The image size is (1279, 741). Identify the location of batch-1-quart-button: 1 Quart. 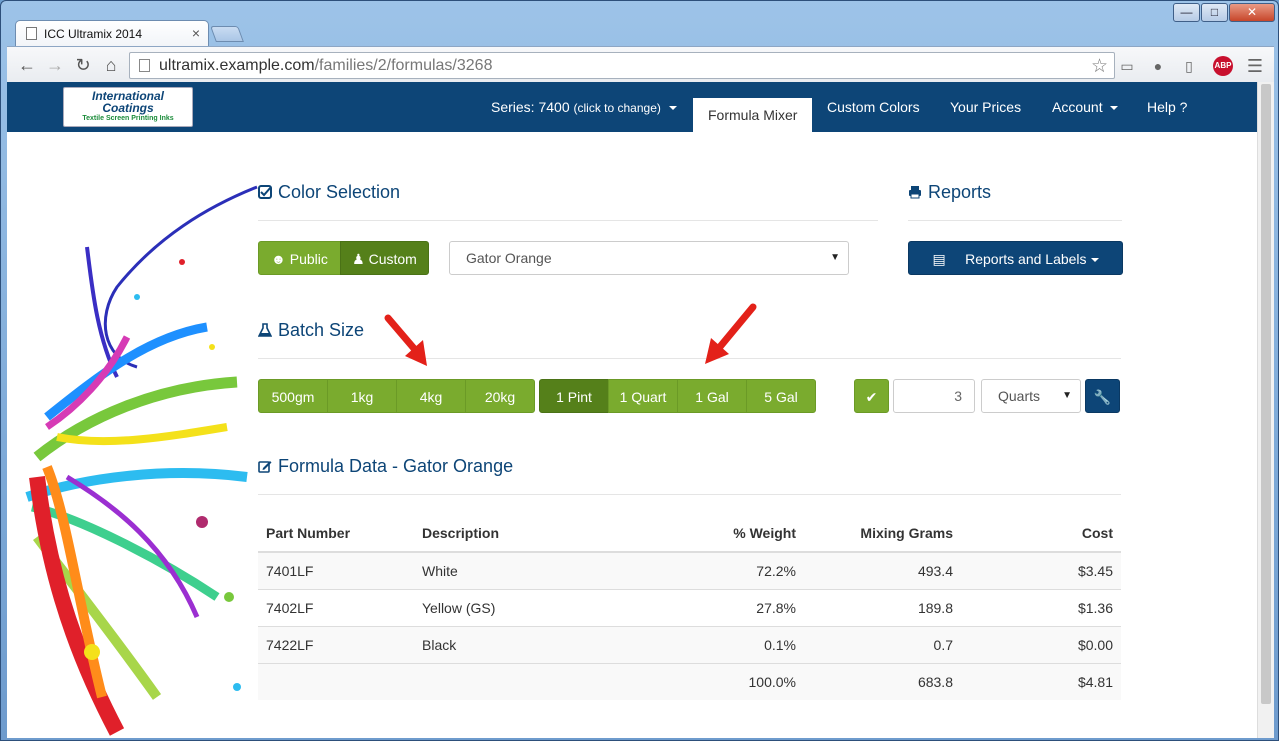
(643, 396).